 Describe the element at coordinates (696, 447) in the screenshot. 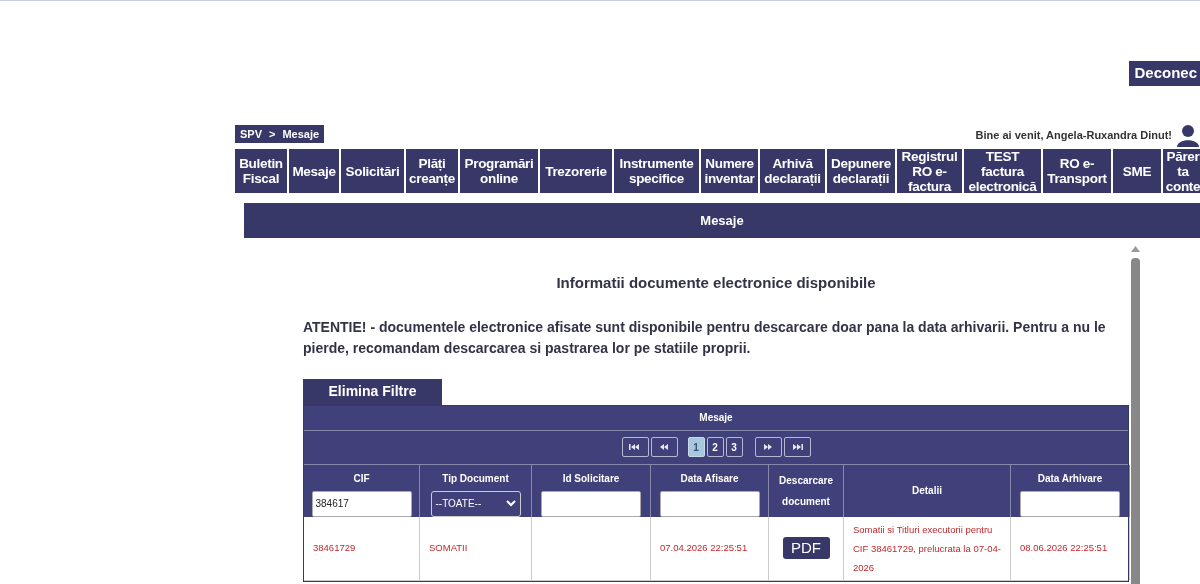

I see `page-button: 1` at that location.